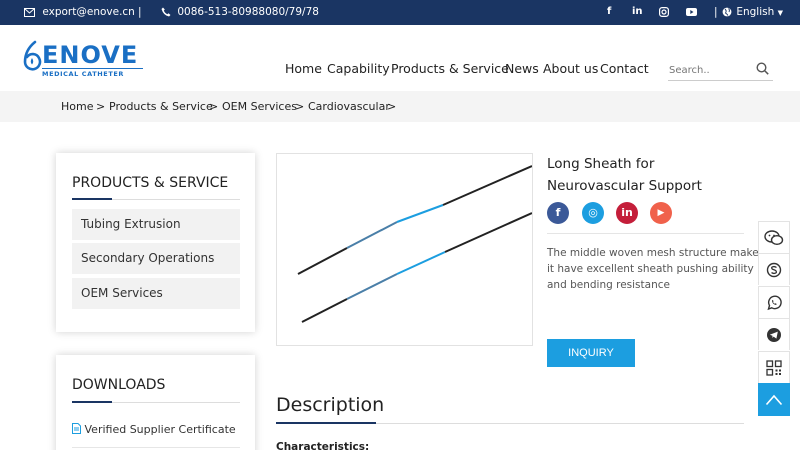 The width and height of the screenshot is (800, 450). What do you see at coordinates (161, 106) in the screenshot?
I see `breadcrumb-products-service: Products & Service` at bounding box center [161, 106].